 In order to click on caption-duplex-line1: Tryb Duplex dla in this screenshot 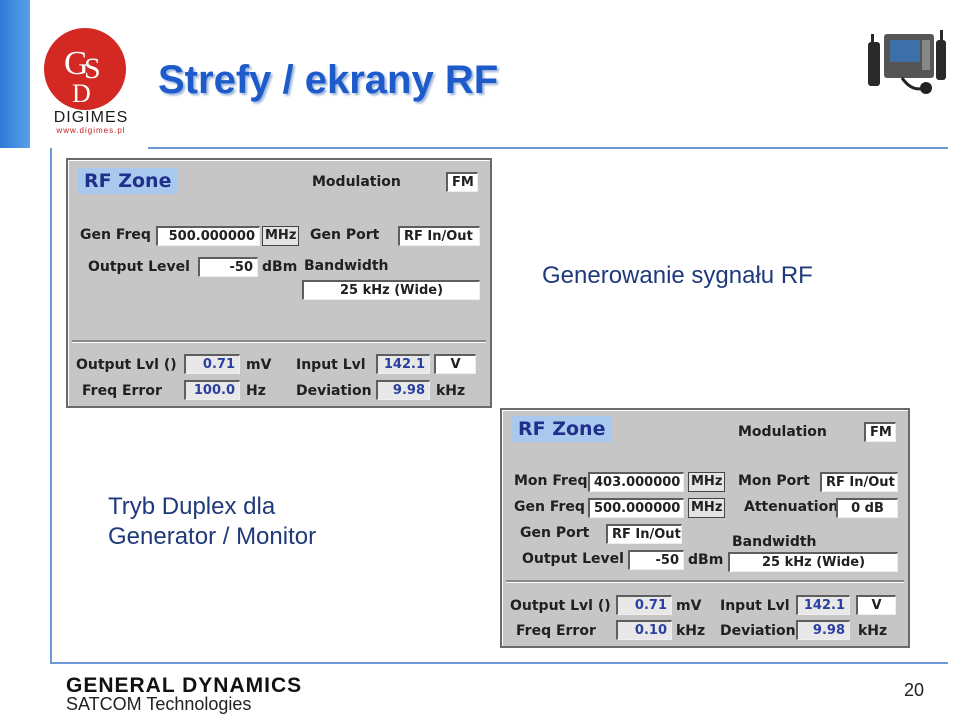, I will do `click(192, 506)`.